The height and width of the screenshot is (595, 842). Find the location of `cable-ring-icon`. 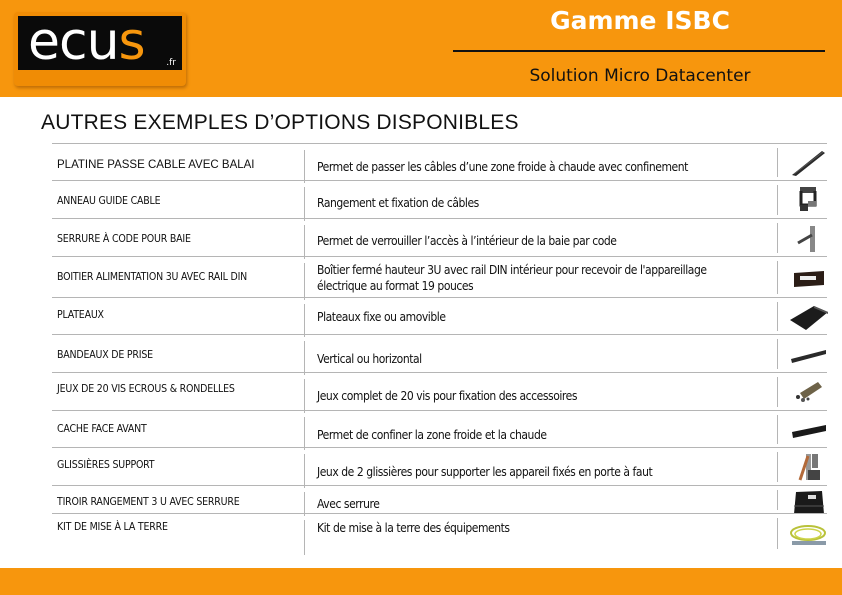

cable-ring-icon is located at coordinates (808, 200).